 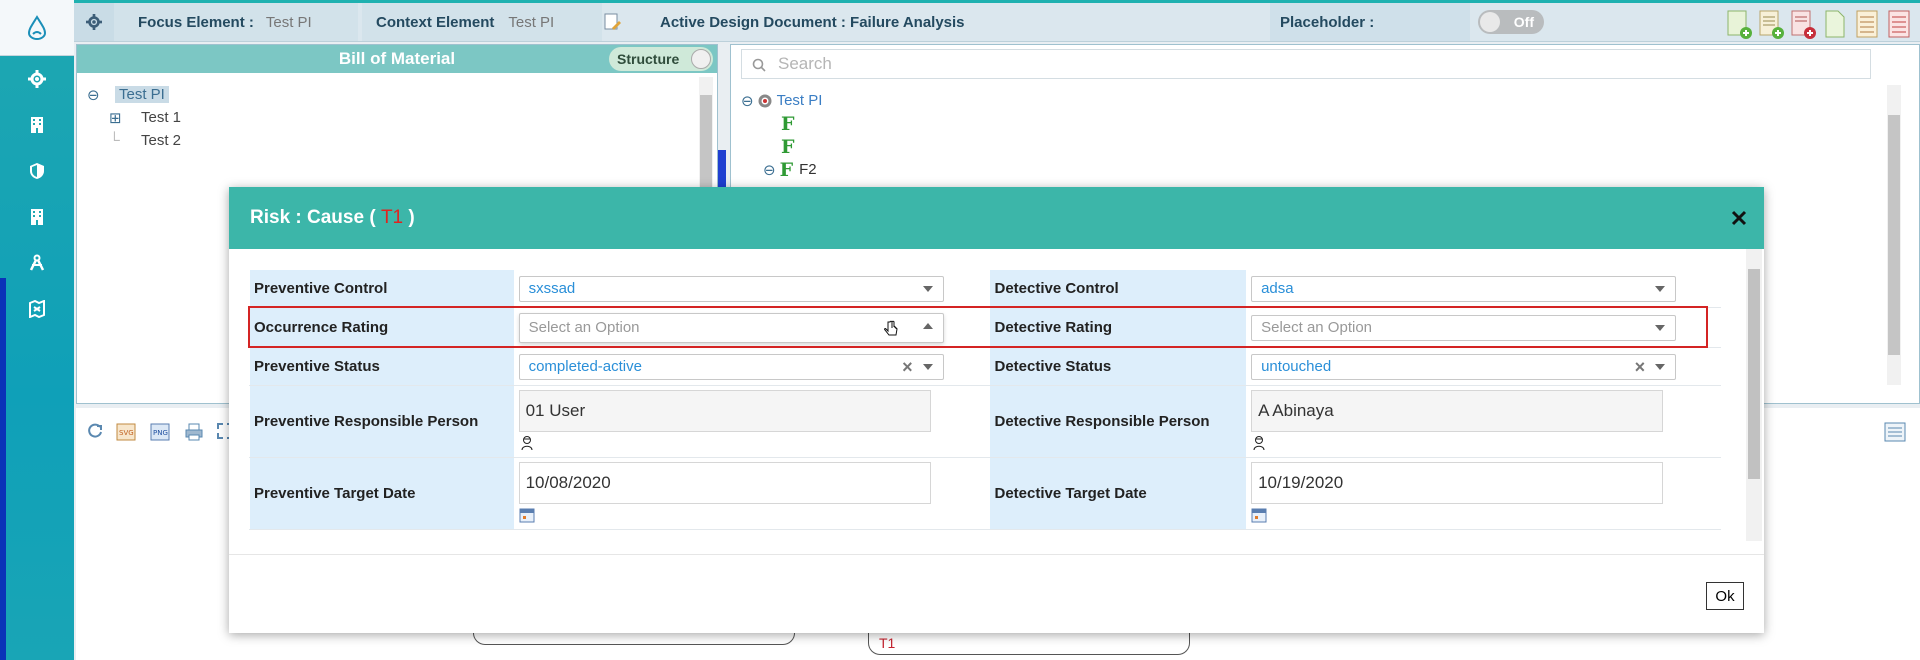 I want to click on tree-scrollbar, so click(x=1894, y=235).